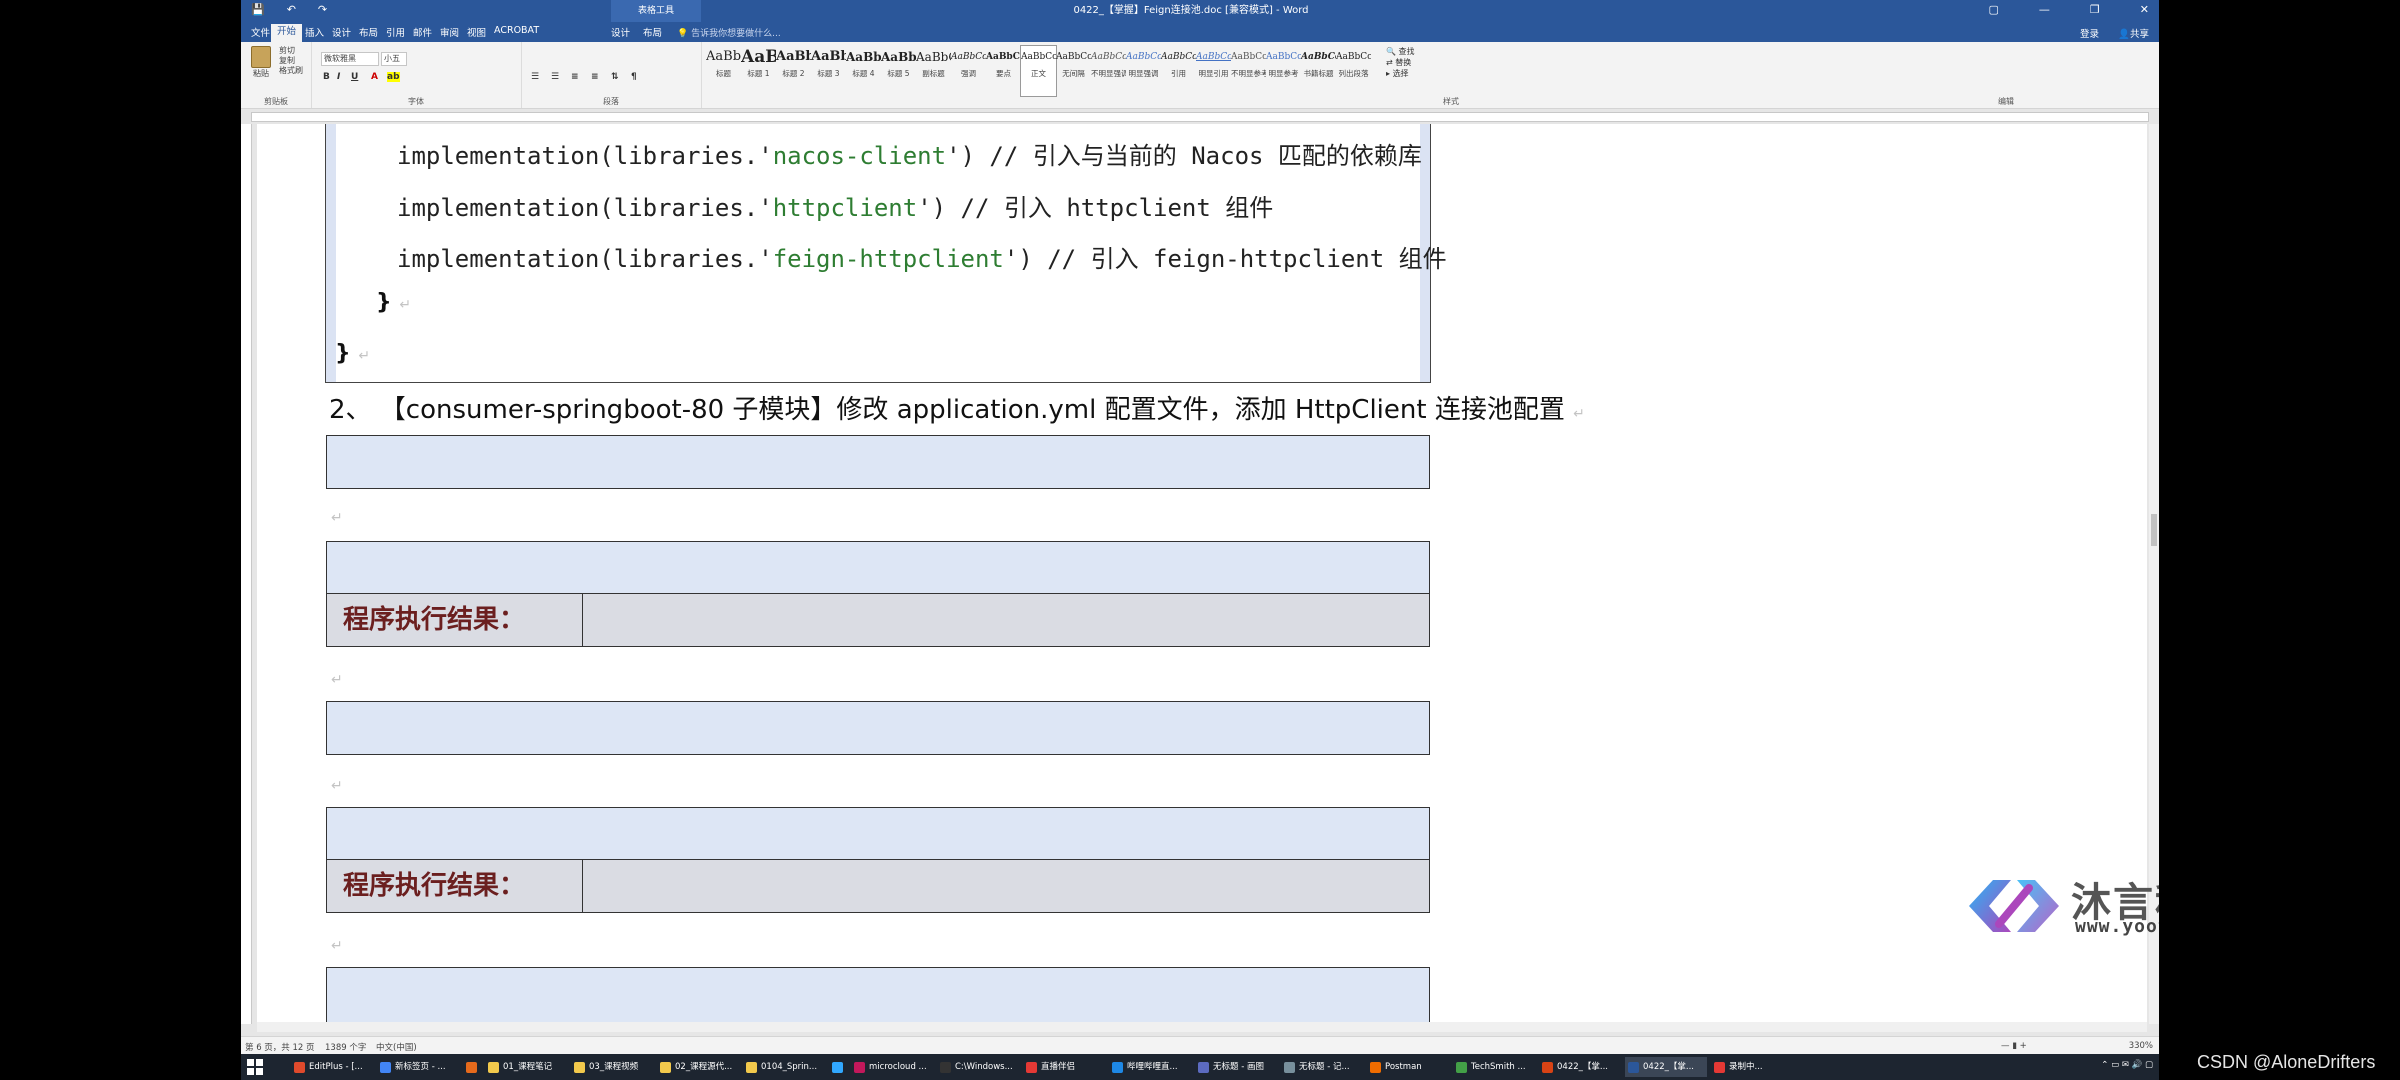 The width and height of the screenshot is (2400, 1080). I want to click on taskbar-app-item: Postman, so click(1408, 1067).